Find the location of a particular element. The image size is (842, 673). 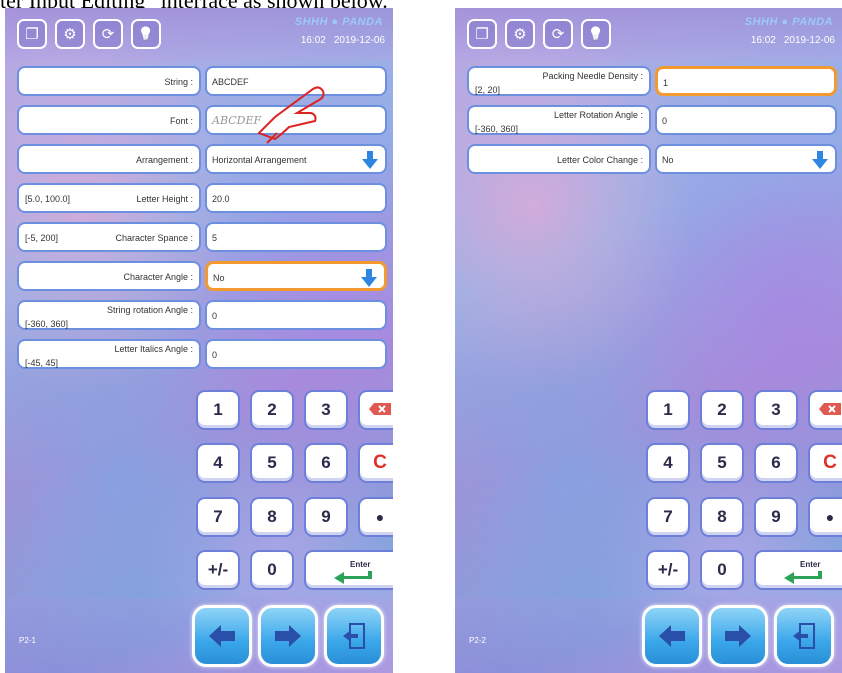

param-range: [2, 20] is located at coordinates (488, 90).